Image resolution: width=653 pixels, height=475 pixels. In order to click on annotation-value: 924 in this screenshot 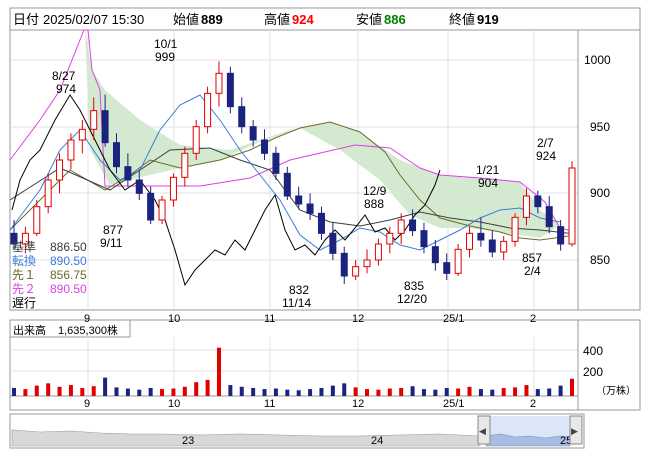, I will do `click(546, 156)`.